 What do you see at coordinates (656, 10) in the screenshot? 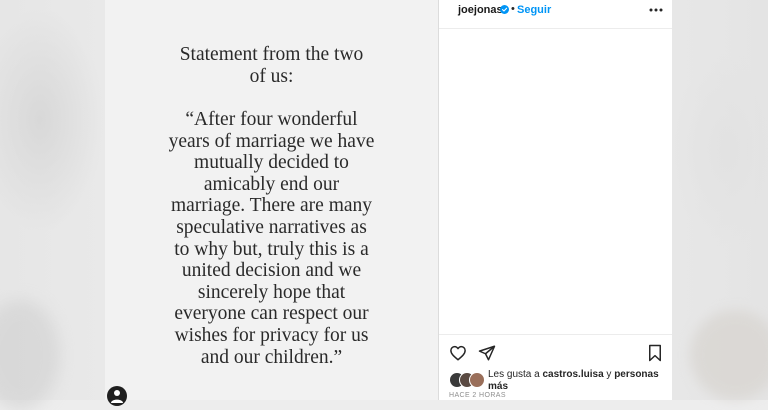
I see `more-horizontal-icon` at bounding box center [656, 10].